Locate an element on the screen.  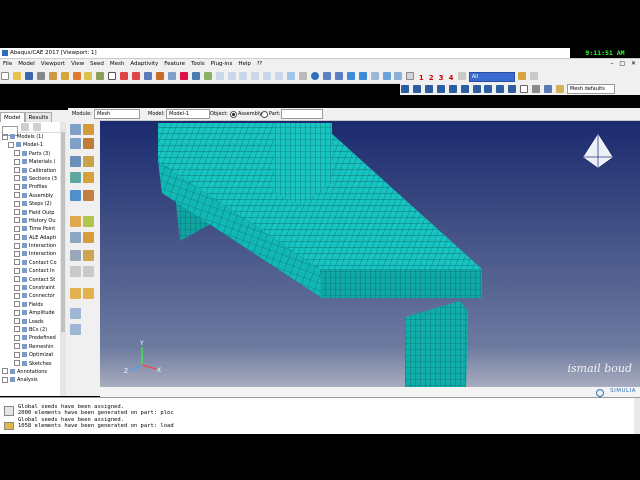
layer-1-icon is located at coordinates (405, 89).